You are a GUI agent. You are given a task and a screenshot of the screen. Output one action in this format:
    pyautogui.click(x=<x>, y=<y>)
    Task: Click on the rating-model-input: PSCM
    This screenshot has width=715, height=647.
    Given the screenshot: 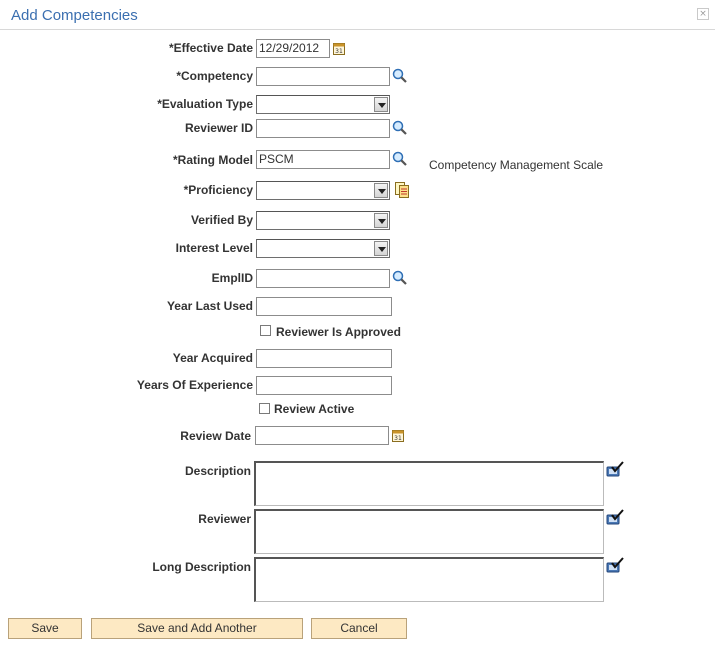 What is the action you would take?
    pyautogui.click(x=323, y=159)
    